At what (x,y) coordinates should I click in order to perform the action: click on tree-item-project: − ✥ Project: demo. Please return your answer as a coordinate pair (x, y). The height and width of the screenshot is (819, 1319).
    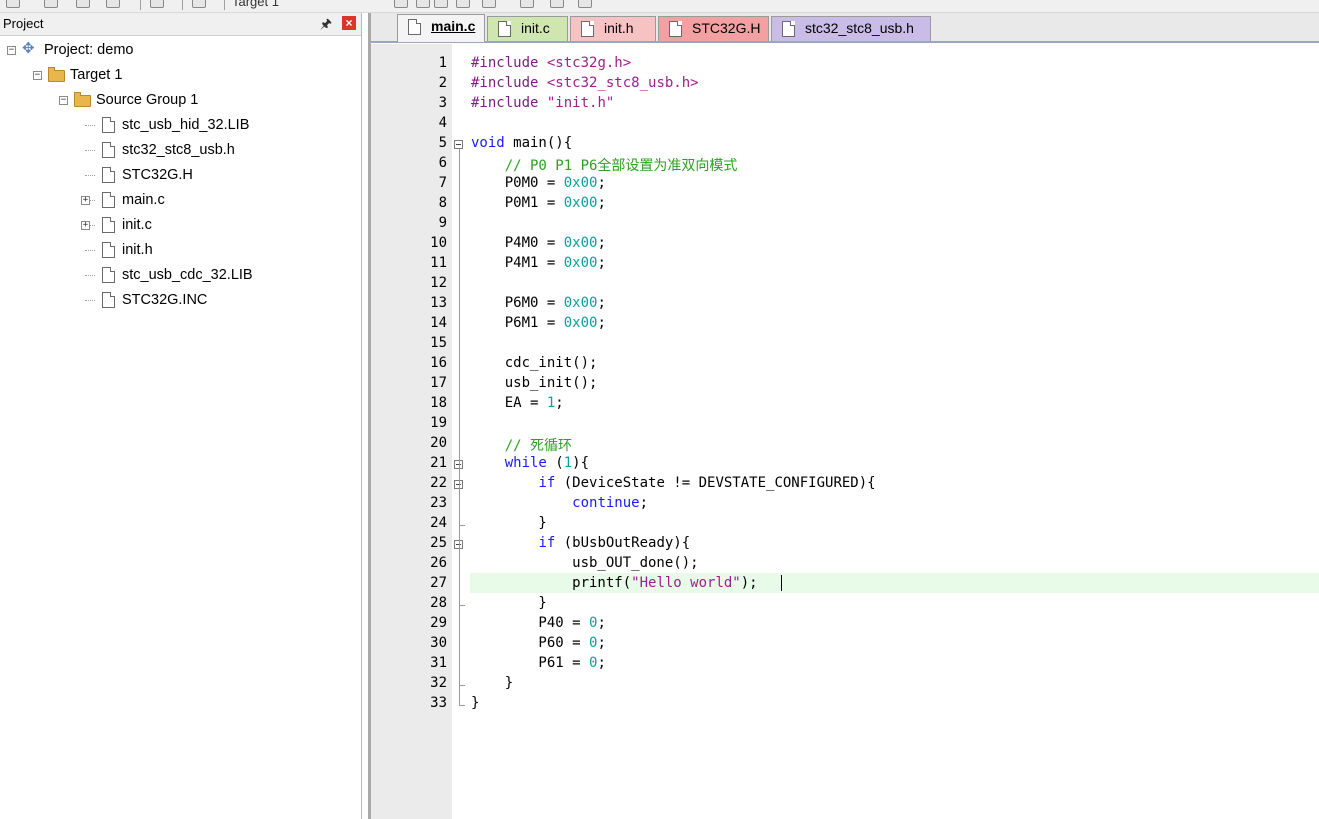
    Looking at the image, I should click on (180, 50).